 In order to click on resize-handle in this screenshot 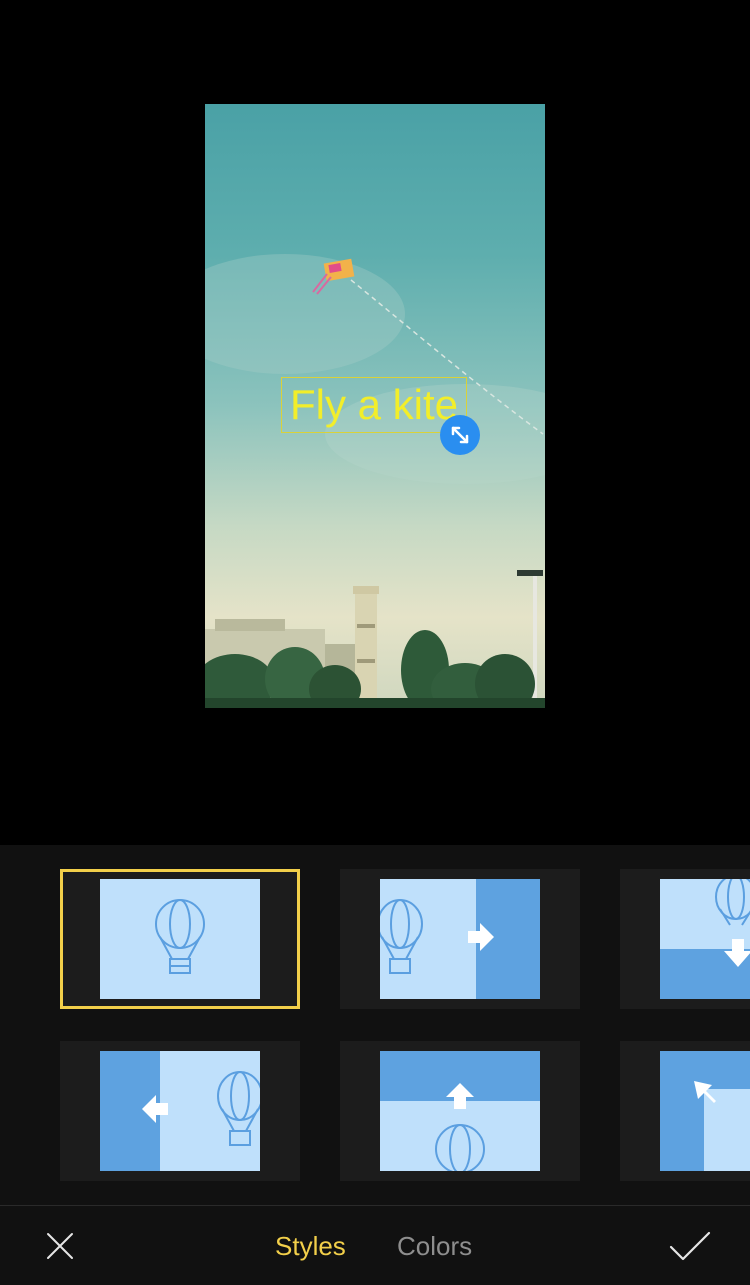, I will do `click(460, 435)`.